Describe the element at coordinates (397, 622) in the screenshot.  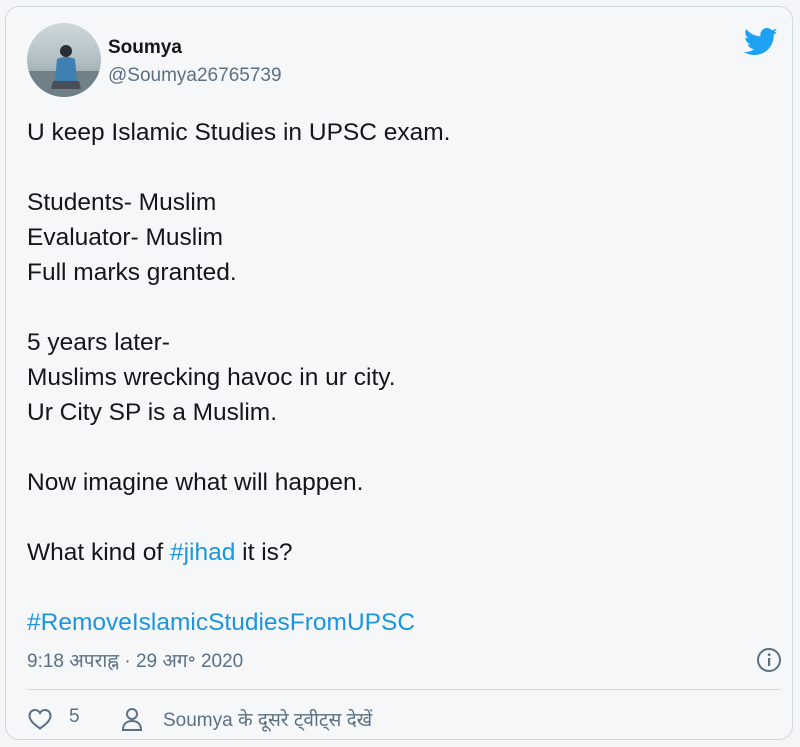
I see `hashtag-final-link: #RemoveIslamicStudiesFromUPSC` at that location.